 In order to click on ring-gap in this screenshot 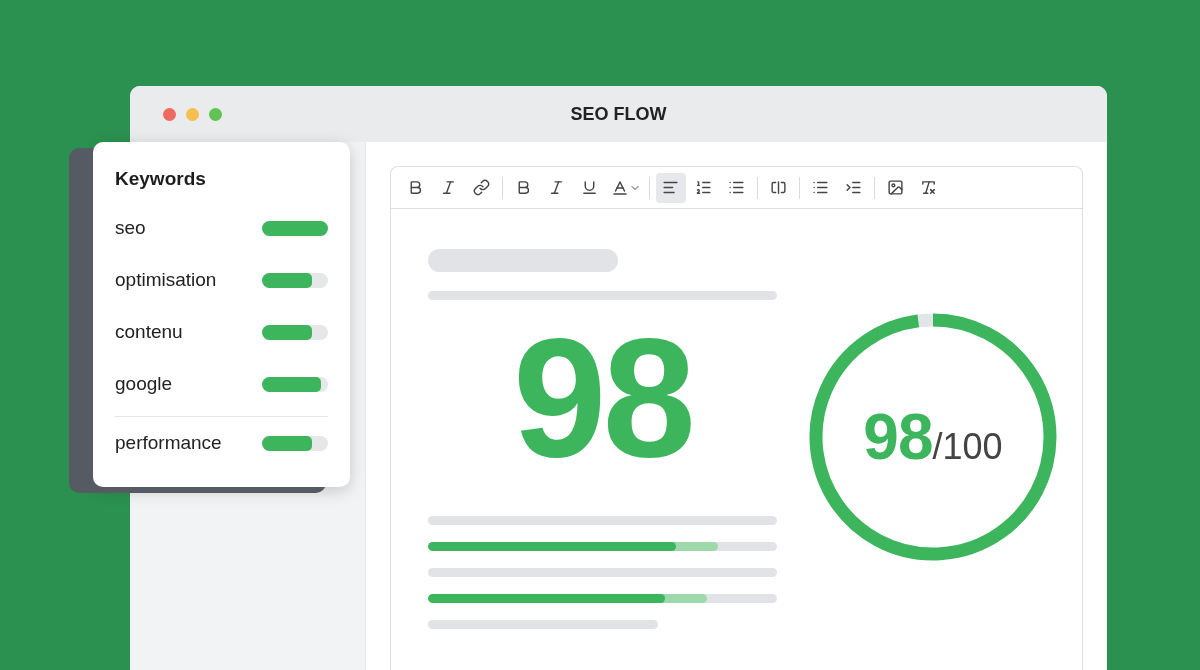, I will do `click(925, 320)`.